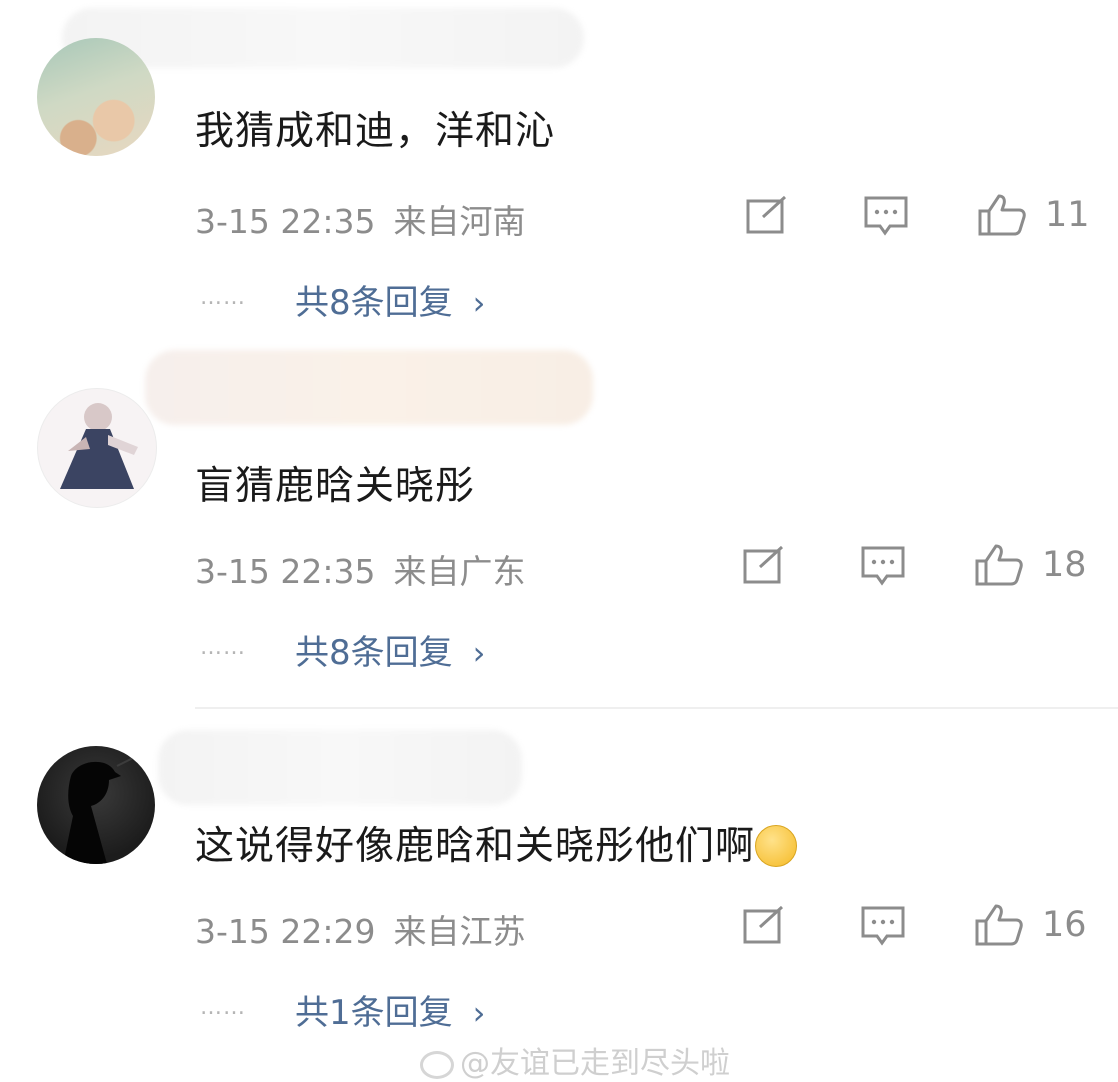  What do you see at coordinates (1064, 925) in the screenshot?
I see `like-count: 16` at bounding box center [1064, 925].